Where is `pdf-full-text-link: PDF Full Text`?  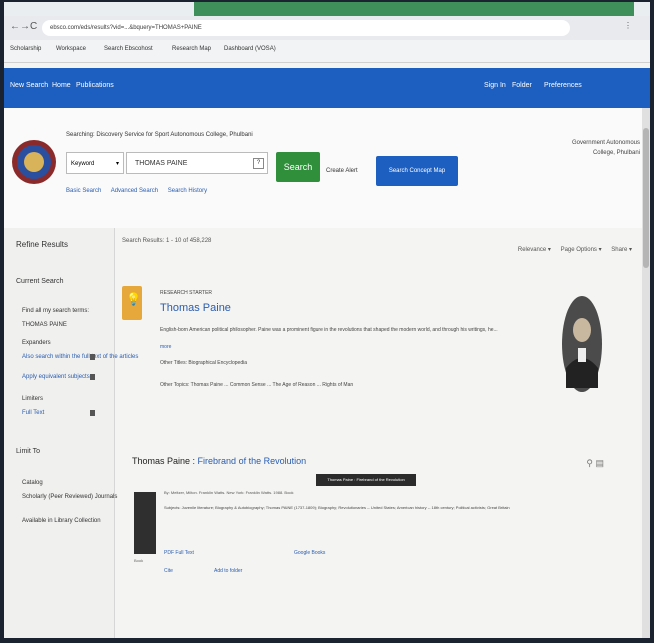
pdf-full-text-link: PDF Full Text is located at coordinates (179, 553).